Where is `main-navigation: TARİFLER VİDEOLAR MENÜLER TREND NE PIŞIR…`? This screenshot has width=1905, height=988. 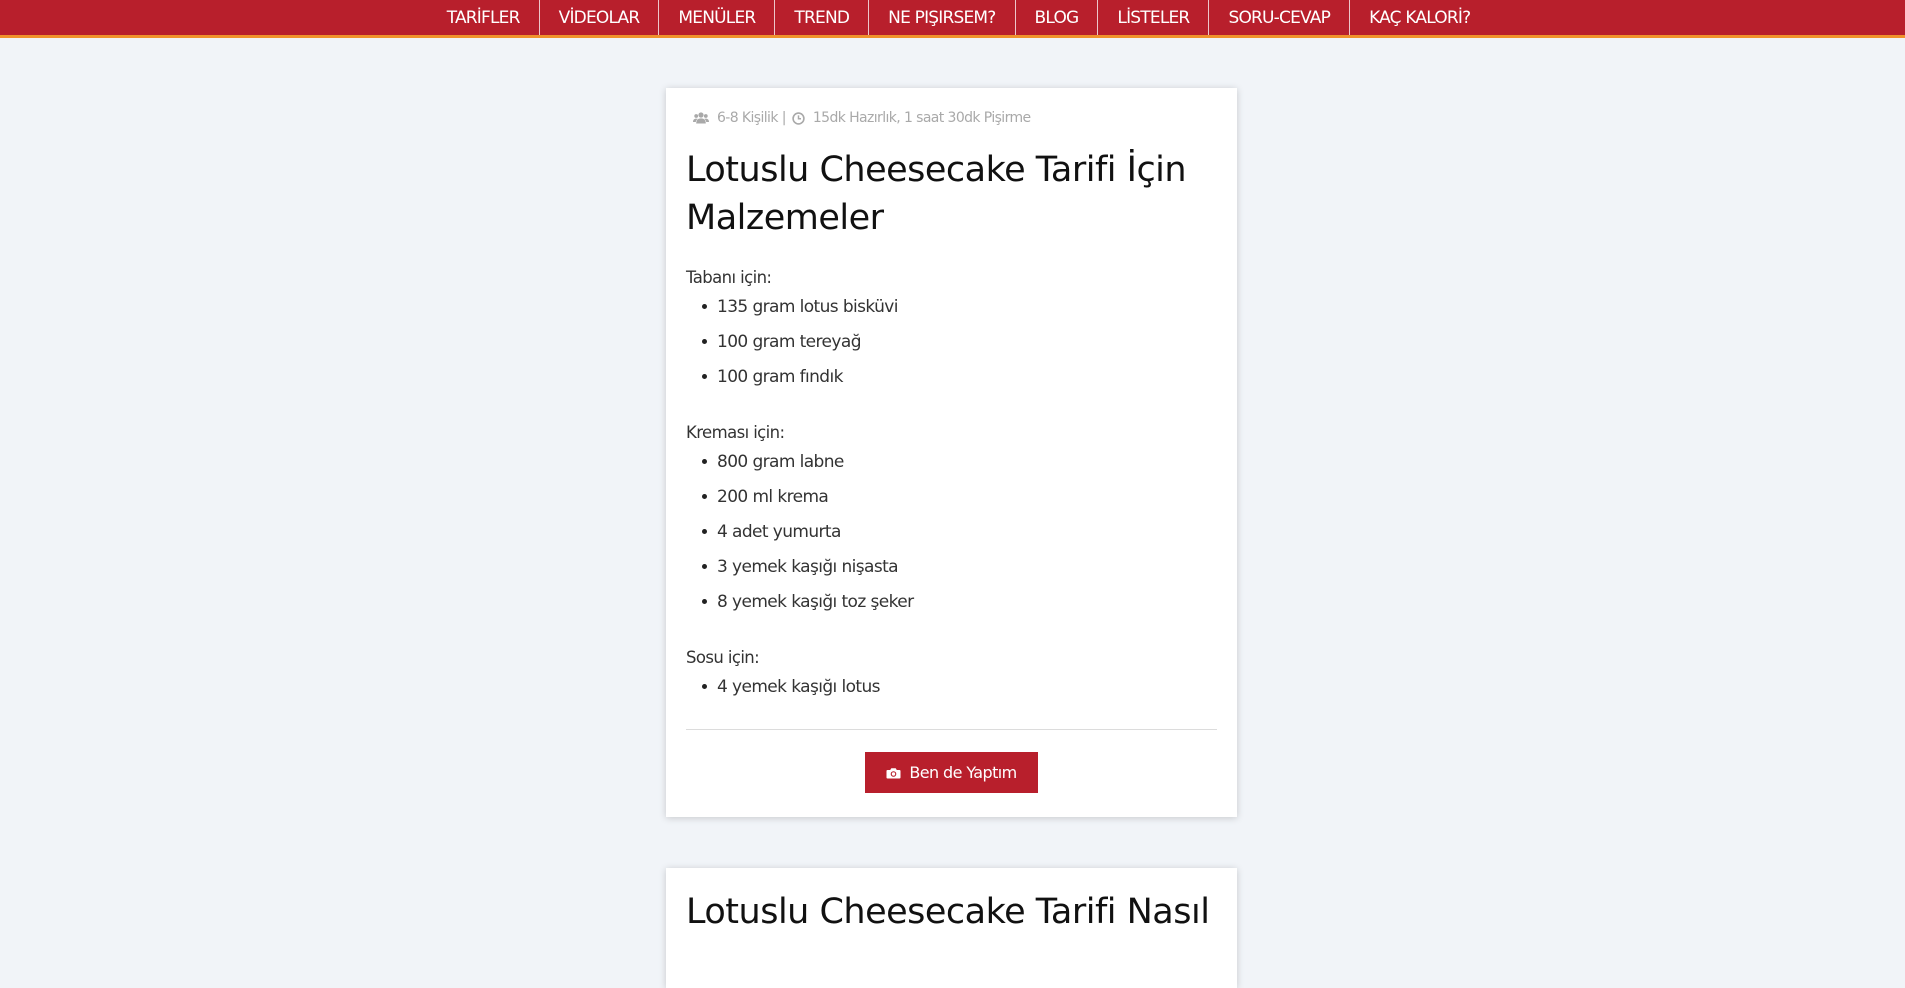
main-navigation: TARİFLER VİDEOLAR MENÜLER TREND NE PIŞIR… is located at coordinates (952, 19).